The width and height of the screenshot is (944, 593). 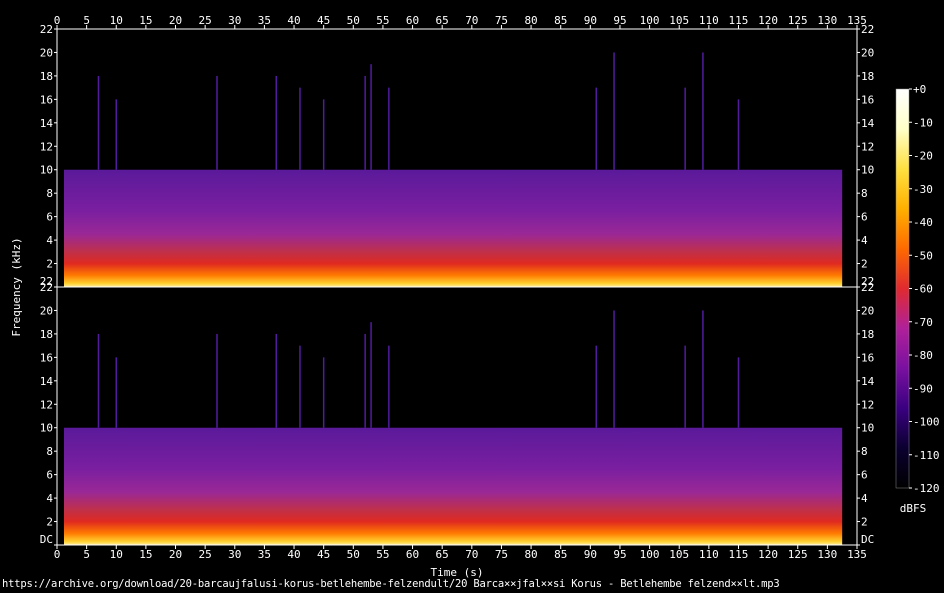 What do you see at coordinates (16, 286) in the screenshot?
I see `y-axis-label: Frequency (kHz)` at bounding box center [16, 286].